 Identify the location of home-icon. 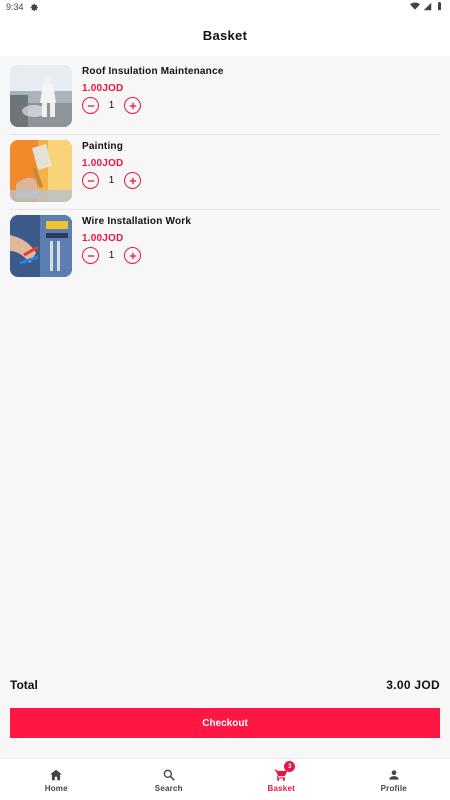
(56, 775).